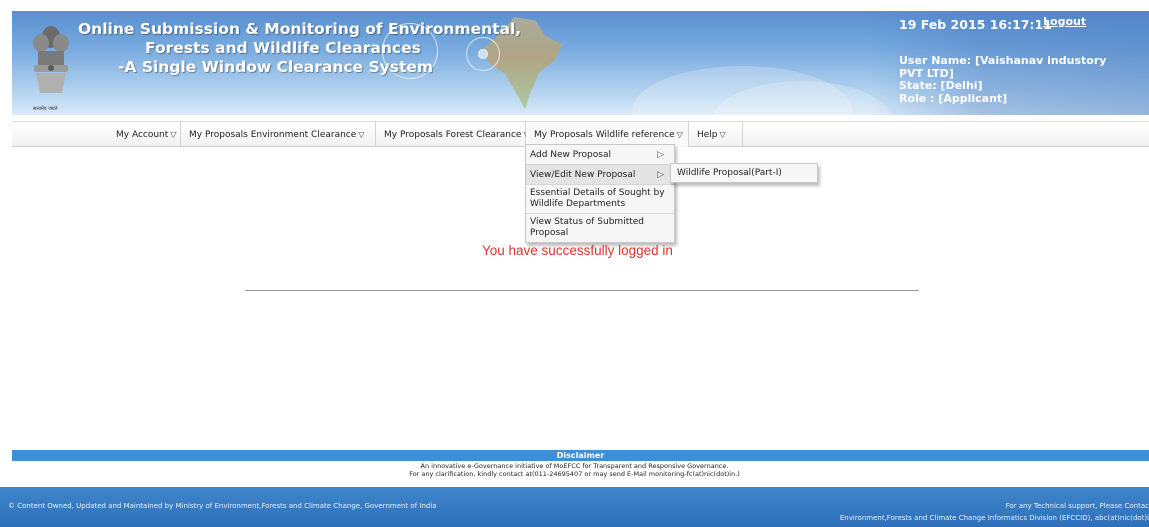  I want to click on dropdown-item-view-edit-proposal: View/Edit New Proposal ▷, so click(600, 175).